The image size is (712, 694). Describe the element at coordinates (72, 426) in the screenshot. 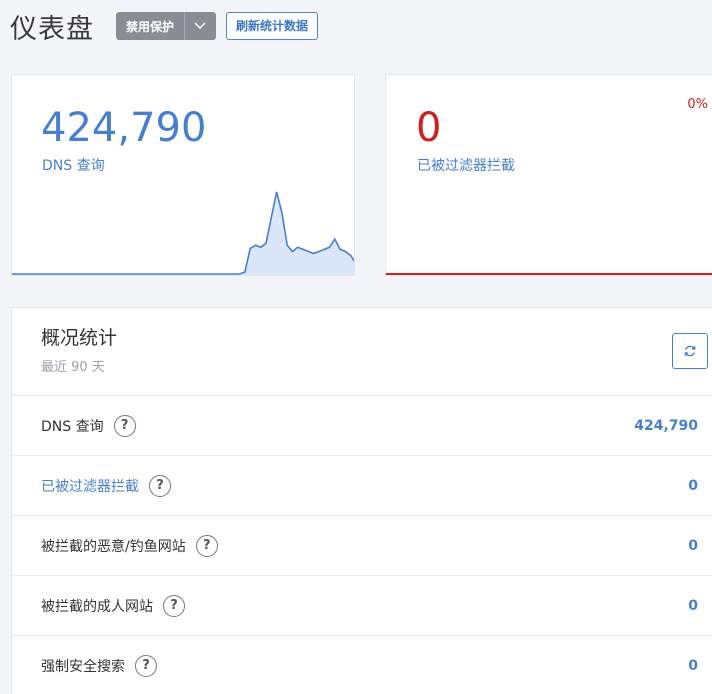

I see `row-label-dns-queries: DNS 查询` at that location.